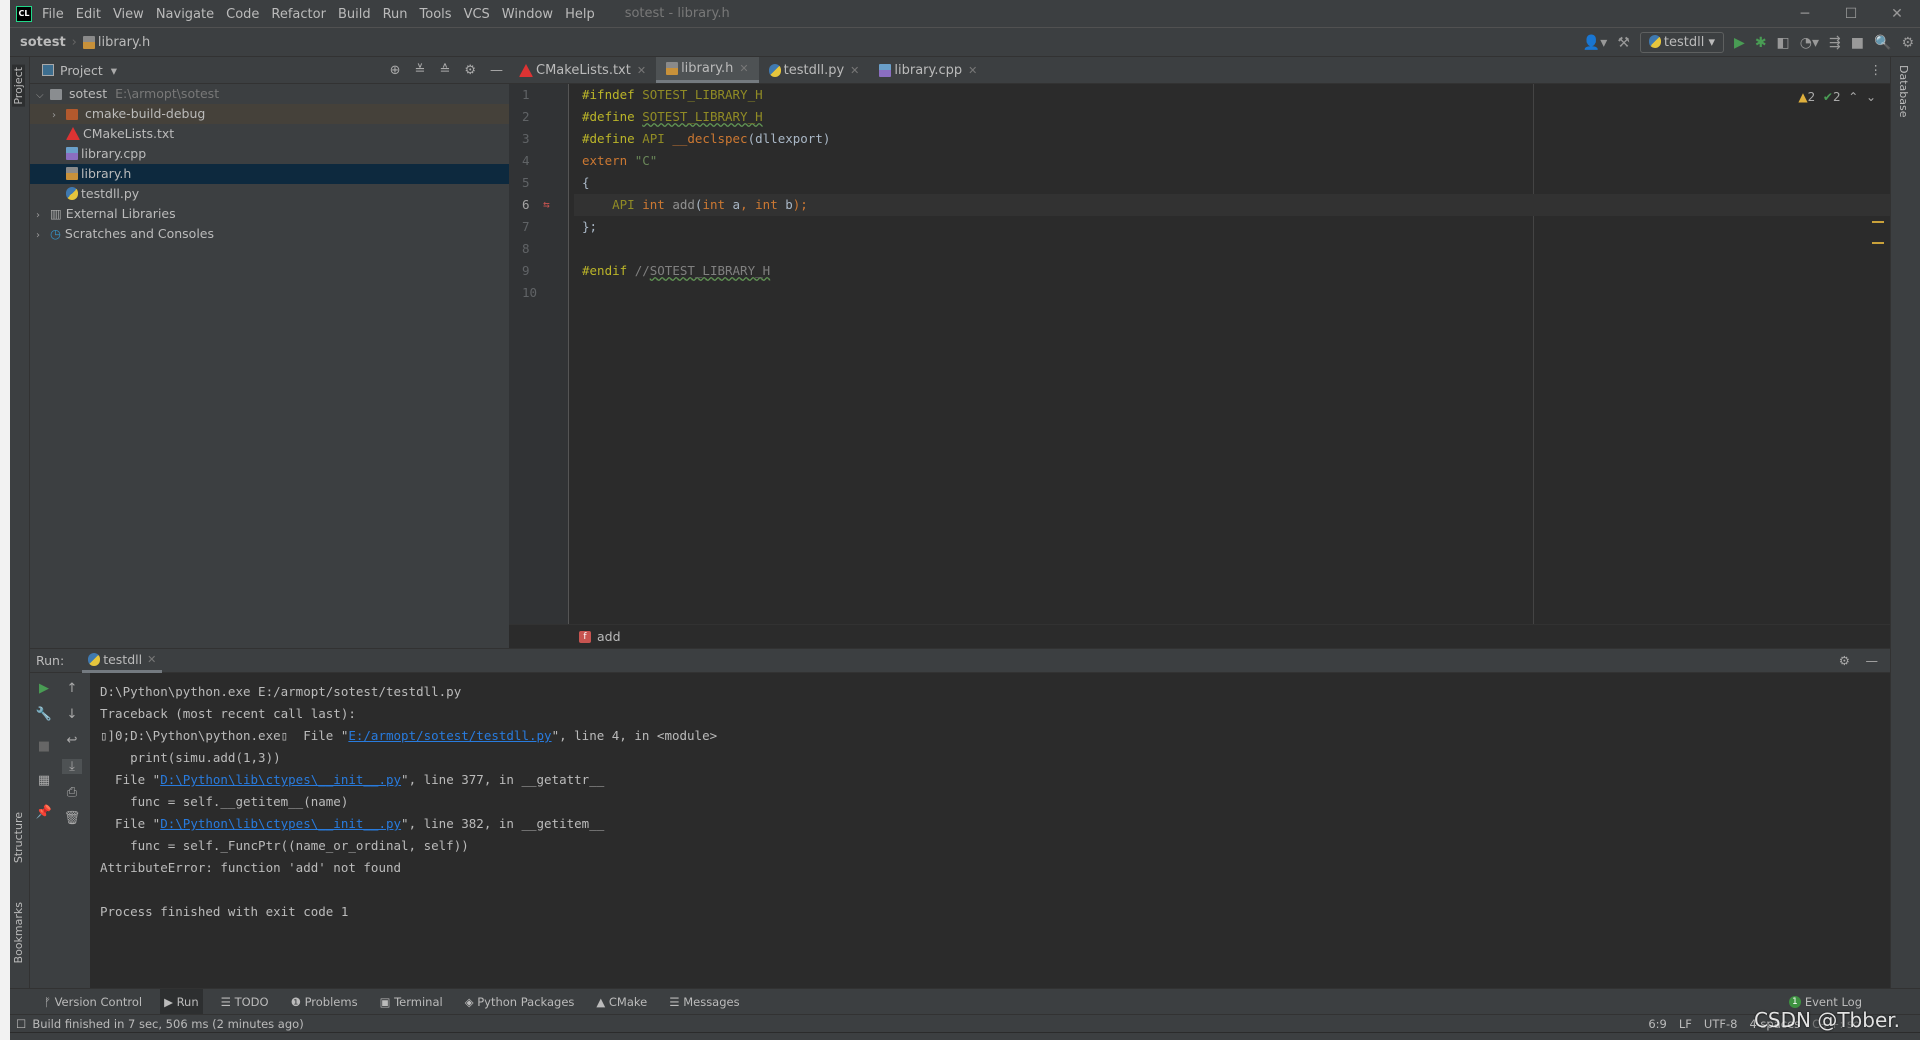  What do you see at coordinates (707, 70) in the screenshot?
I see `tab-library-h: library.h ✕` at bounding box center [707, 70].